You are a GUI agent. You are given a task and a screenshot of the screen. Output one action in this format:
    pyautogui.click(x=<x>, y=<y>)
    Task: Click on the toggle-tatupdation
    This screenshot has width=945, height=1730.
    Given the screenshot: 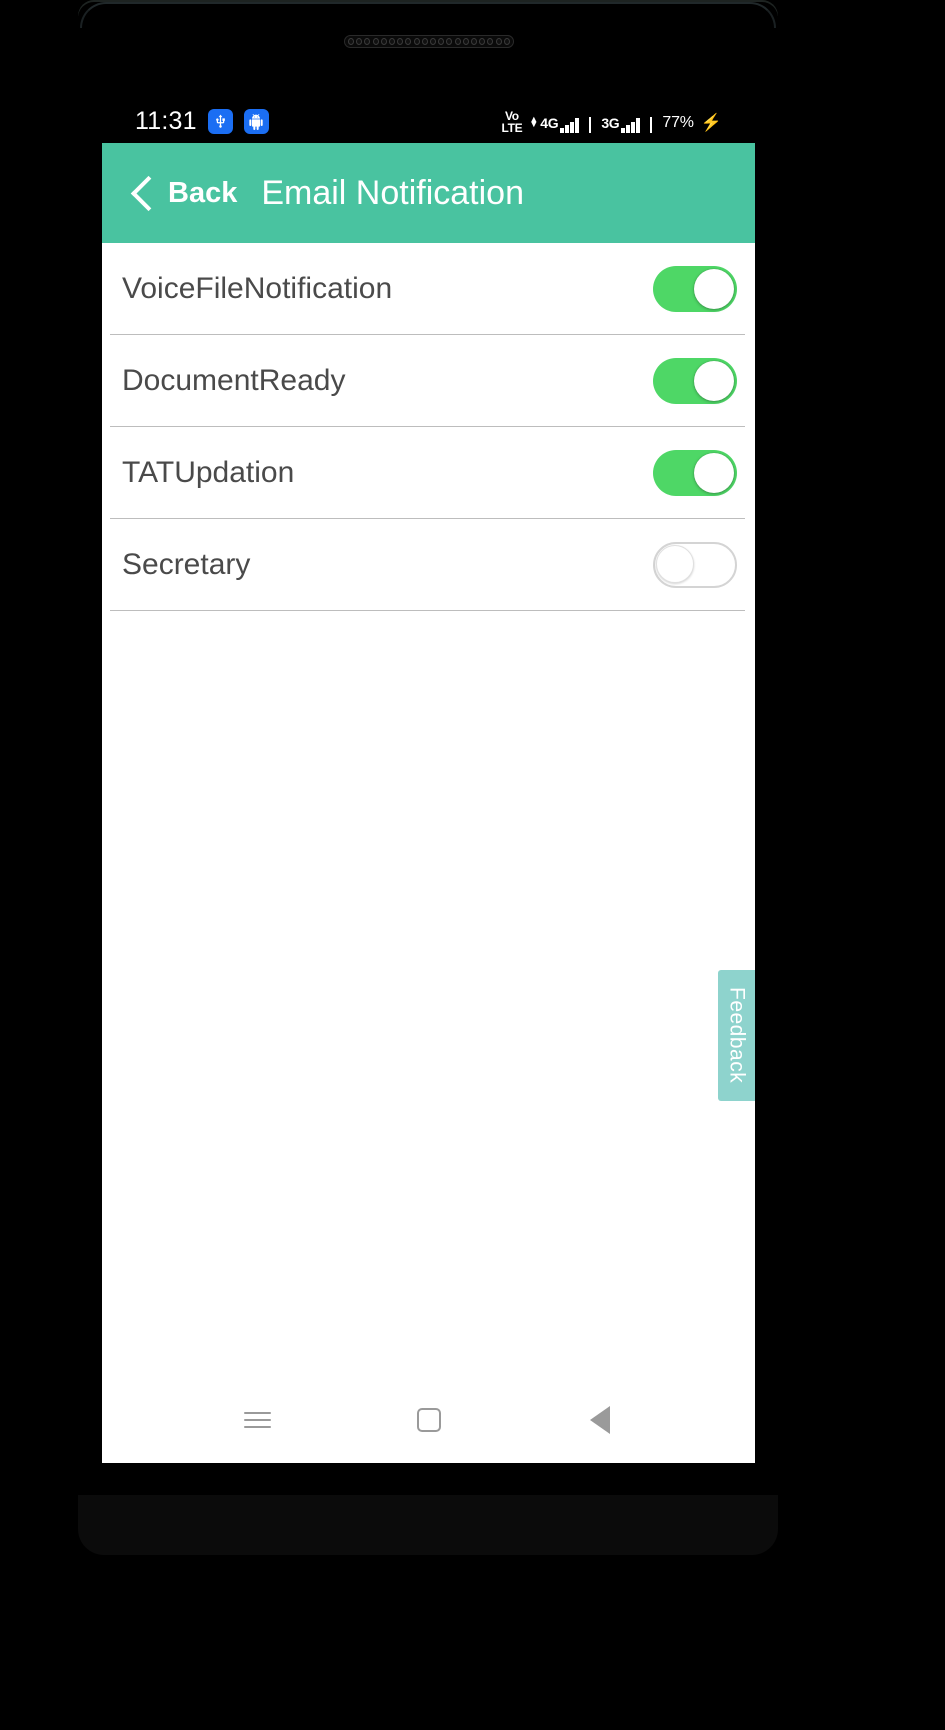 What is the action you would take?
    pyautogui.click(x=695, y=473)
    